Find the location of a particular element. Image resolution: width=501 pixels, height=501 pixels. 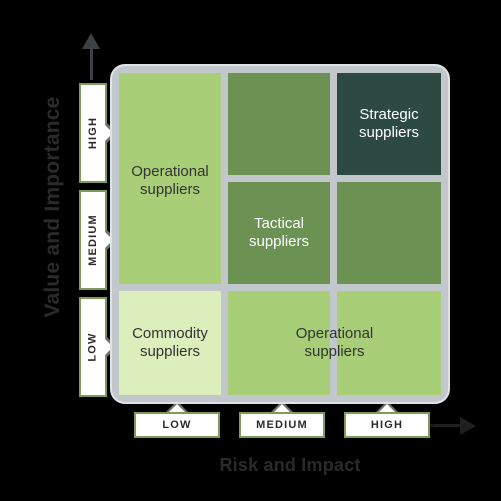

matrix-cell-high-high-label: Strategic suppliers is located at coordinates (389, 123).